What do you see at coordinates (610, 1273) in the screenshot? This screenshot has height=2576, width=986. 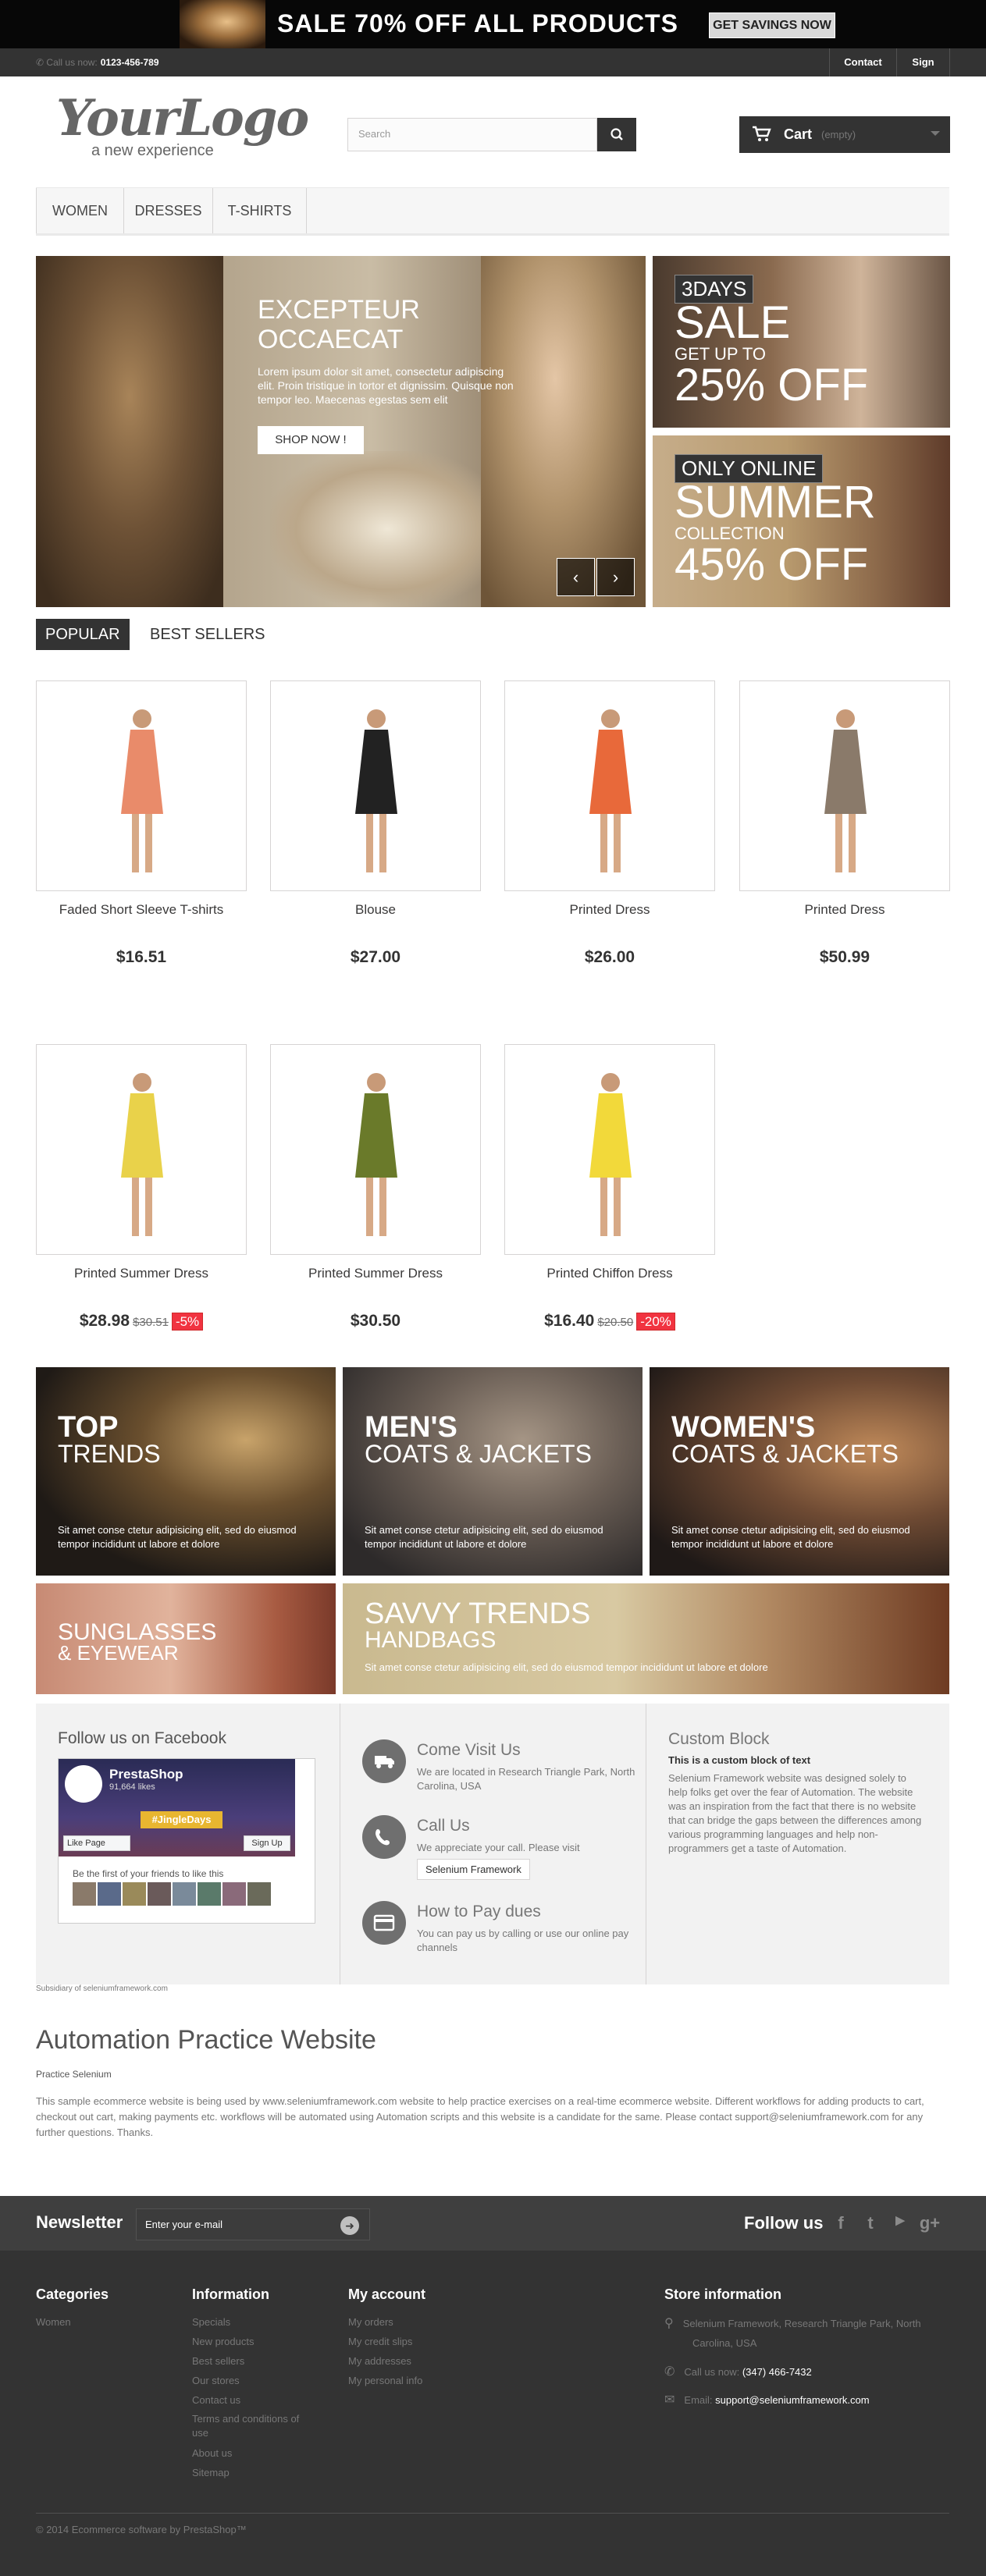 I see `product-name: Printed Chiffon Dress` at bounding box center [610, 1273].